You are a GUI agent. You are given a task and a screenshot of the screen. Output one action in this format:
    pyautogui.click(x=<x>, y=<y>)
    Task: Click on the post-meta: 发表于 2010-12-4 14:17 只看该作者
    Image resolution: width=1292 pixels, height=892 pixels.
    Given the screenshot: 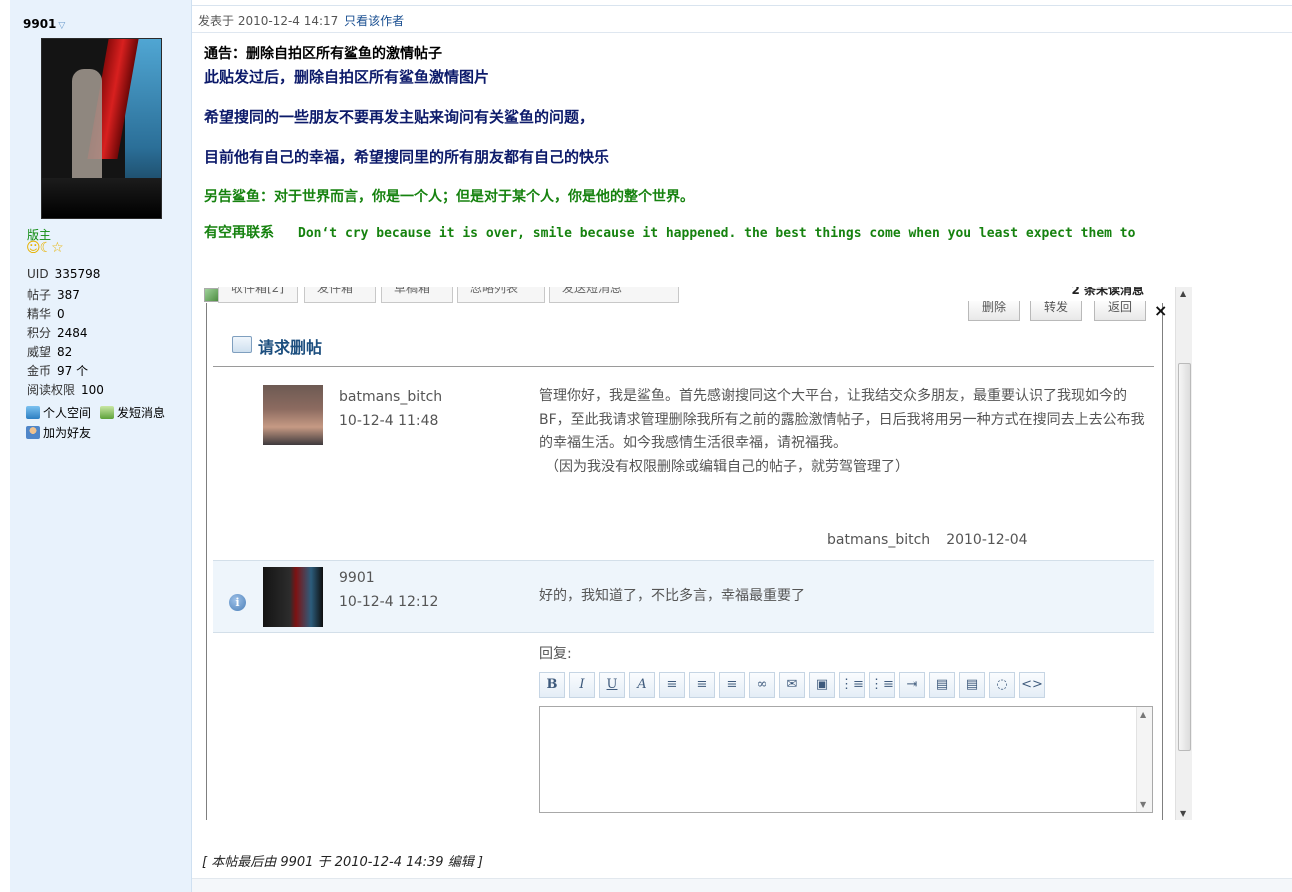 What is the action you would take?
    pyautogui.click(x=301, y=20)
    